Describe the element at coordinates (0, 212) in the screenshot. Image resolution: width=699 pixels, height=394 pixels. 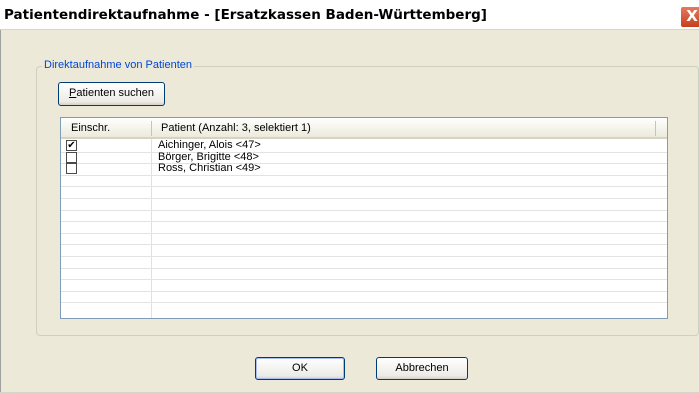
I see `window-border` at that location.